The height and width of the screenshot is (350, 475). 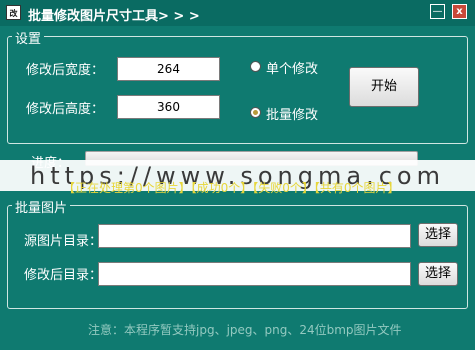 What do you see at coordinates (438, 235) in the screenshot?
I see `source-browse-button: 选择` at bounding box center [438, 235].